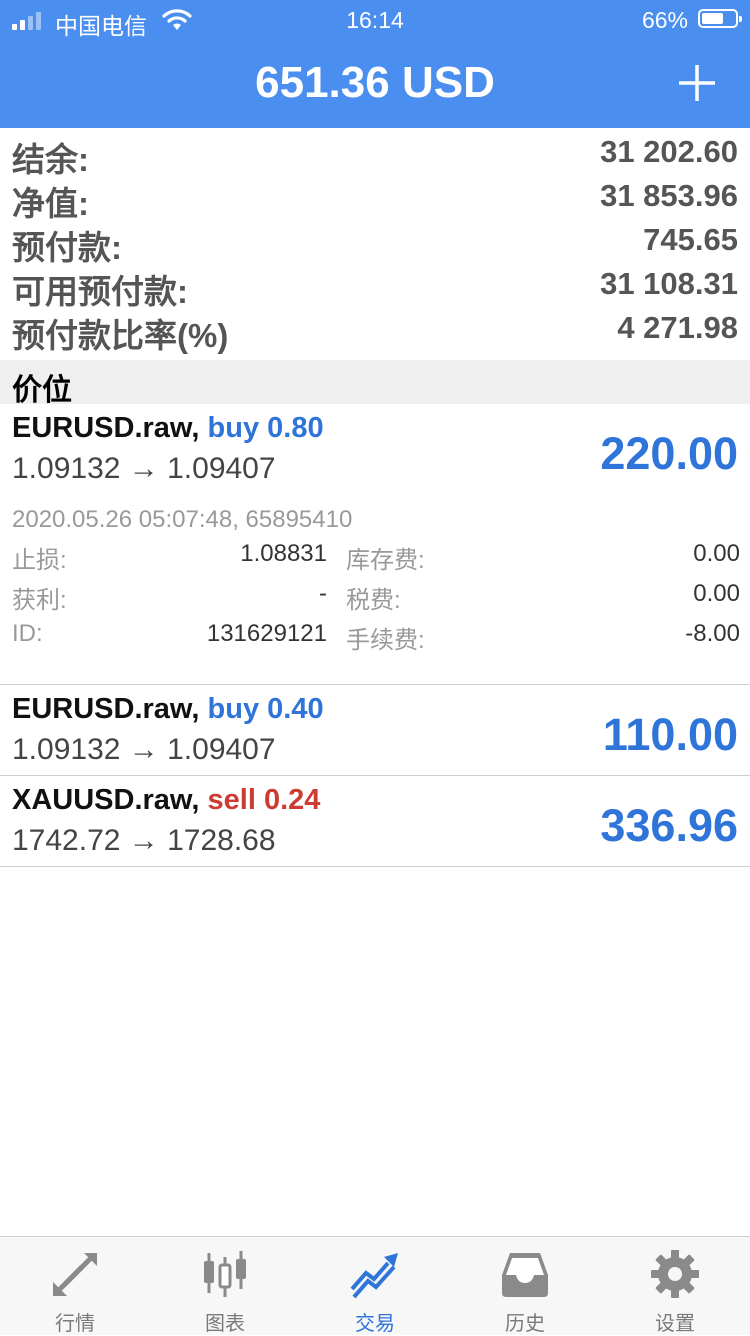 The height and width of the screenshot is (1336, 750). I want to click on position-profit: 220.00, so click(669, 453).